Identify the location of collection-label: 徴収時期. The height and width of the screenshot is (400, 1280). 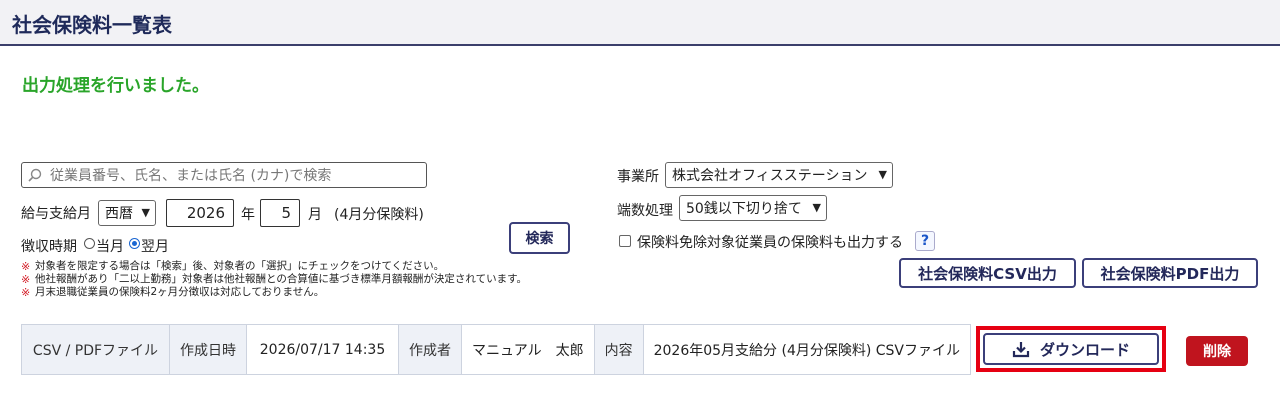
(49, 247).